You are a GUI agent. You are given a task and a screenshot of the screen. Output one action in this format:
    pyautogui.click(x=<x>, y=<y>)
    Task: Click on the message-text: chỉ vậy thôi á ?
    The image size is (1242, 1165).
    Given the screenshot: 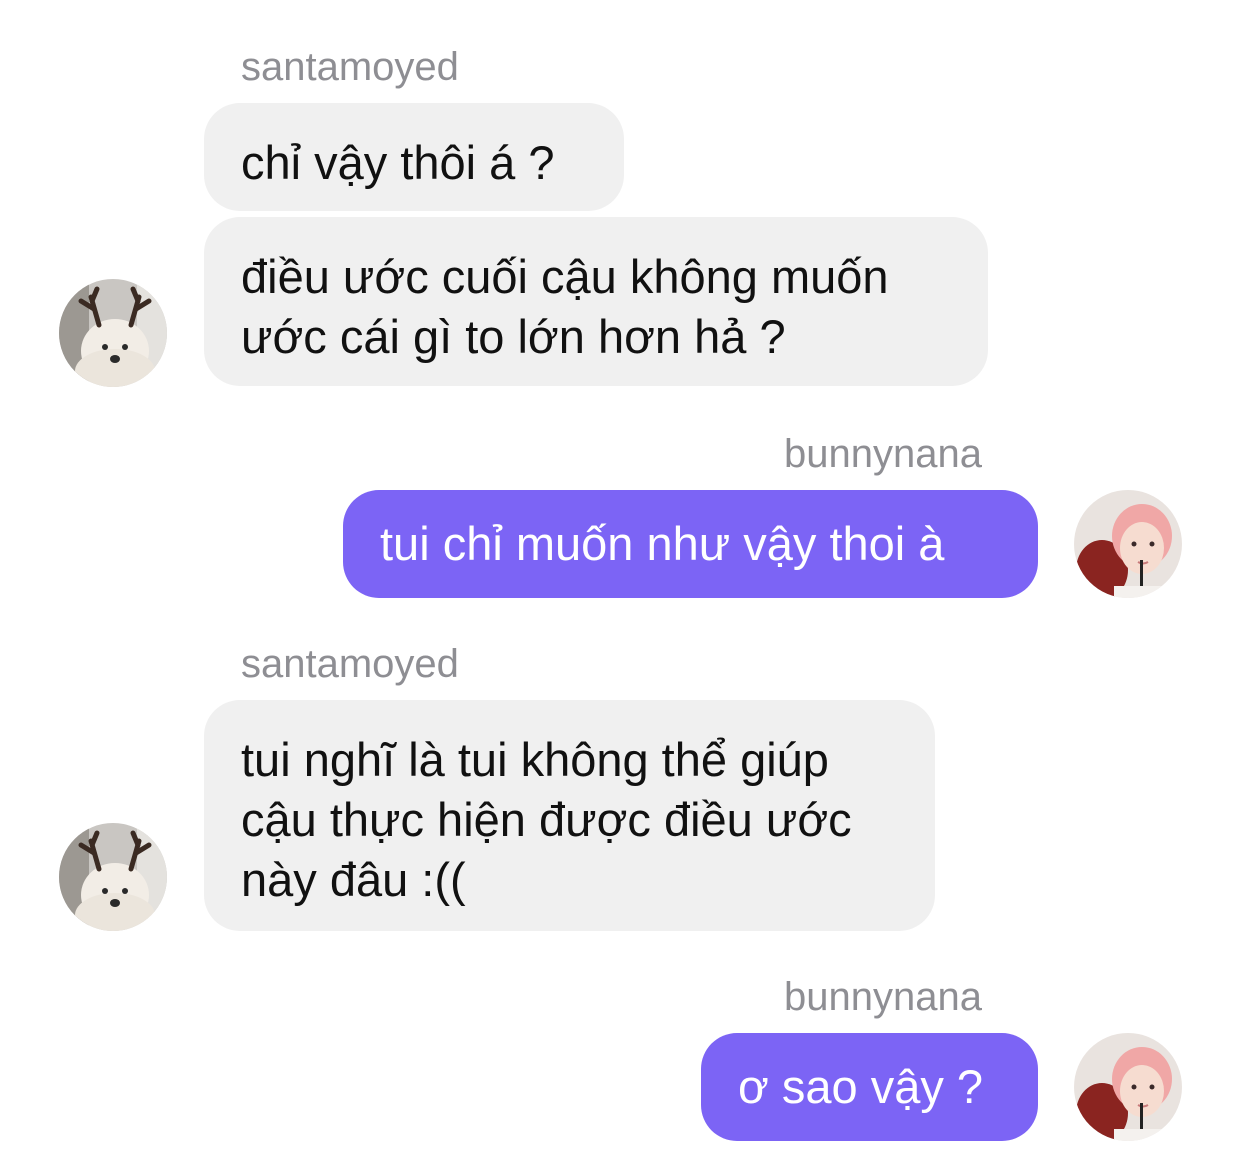 What is the action you would take?
    pyautogui.click(x=398, y=162)
    